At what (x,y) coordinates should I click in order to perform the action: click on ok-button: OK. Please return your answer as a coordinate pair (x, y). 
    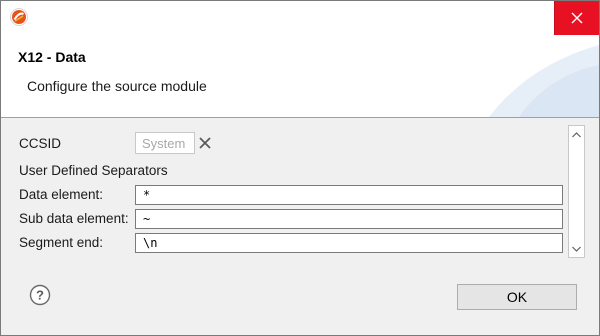
    Looking at the image, I should click on (517, 297).